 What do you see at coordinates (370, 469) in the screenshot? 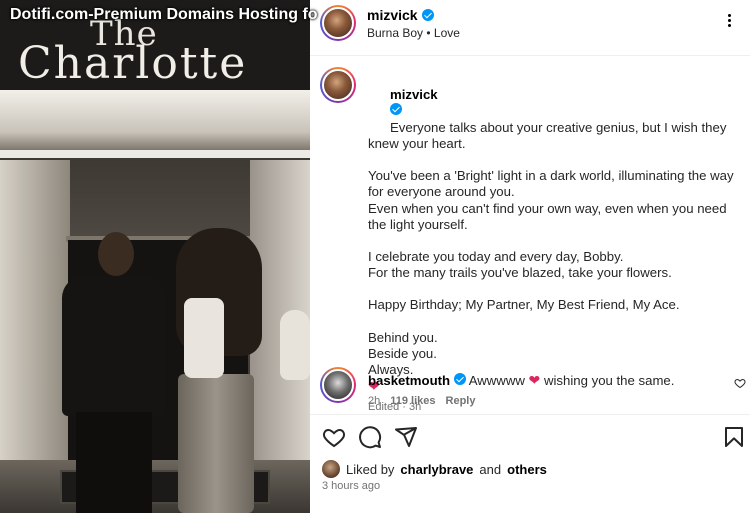
I see `liked-by-prefix: Liked by` at bounding box center [370, 469].